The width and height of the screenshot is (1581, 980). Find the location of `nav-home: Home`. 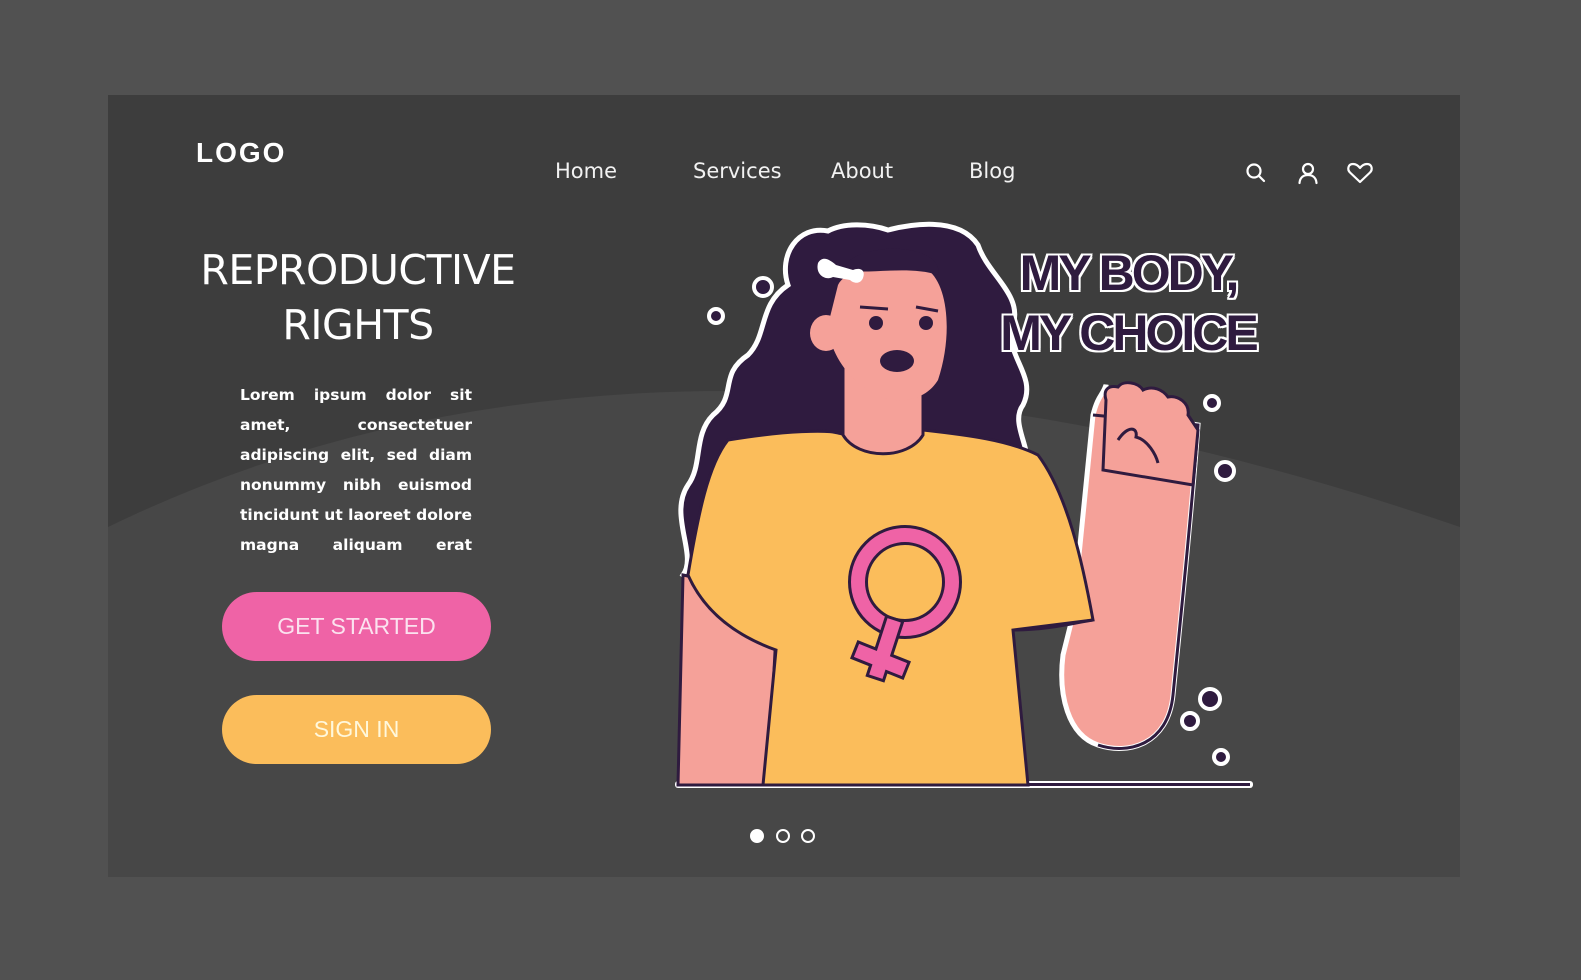

nav-home: Home is located at coordinates (586, 171).